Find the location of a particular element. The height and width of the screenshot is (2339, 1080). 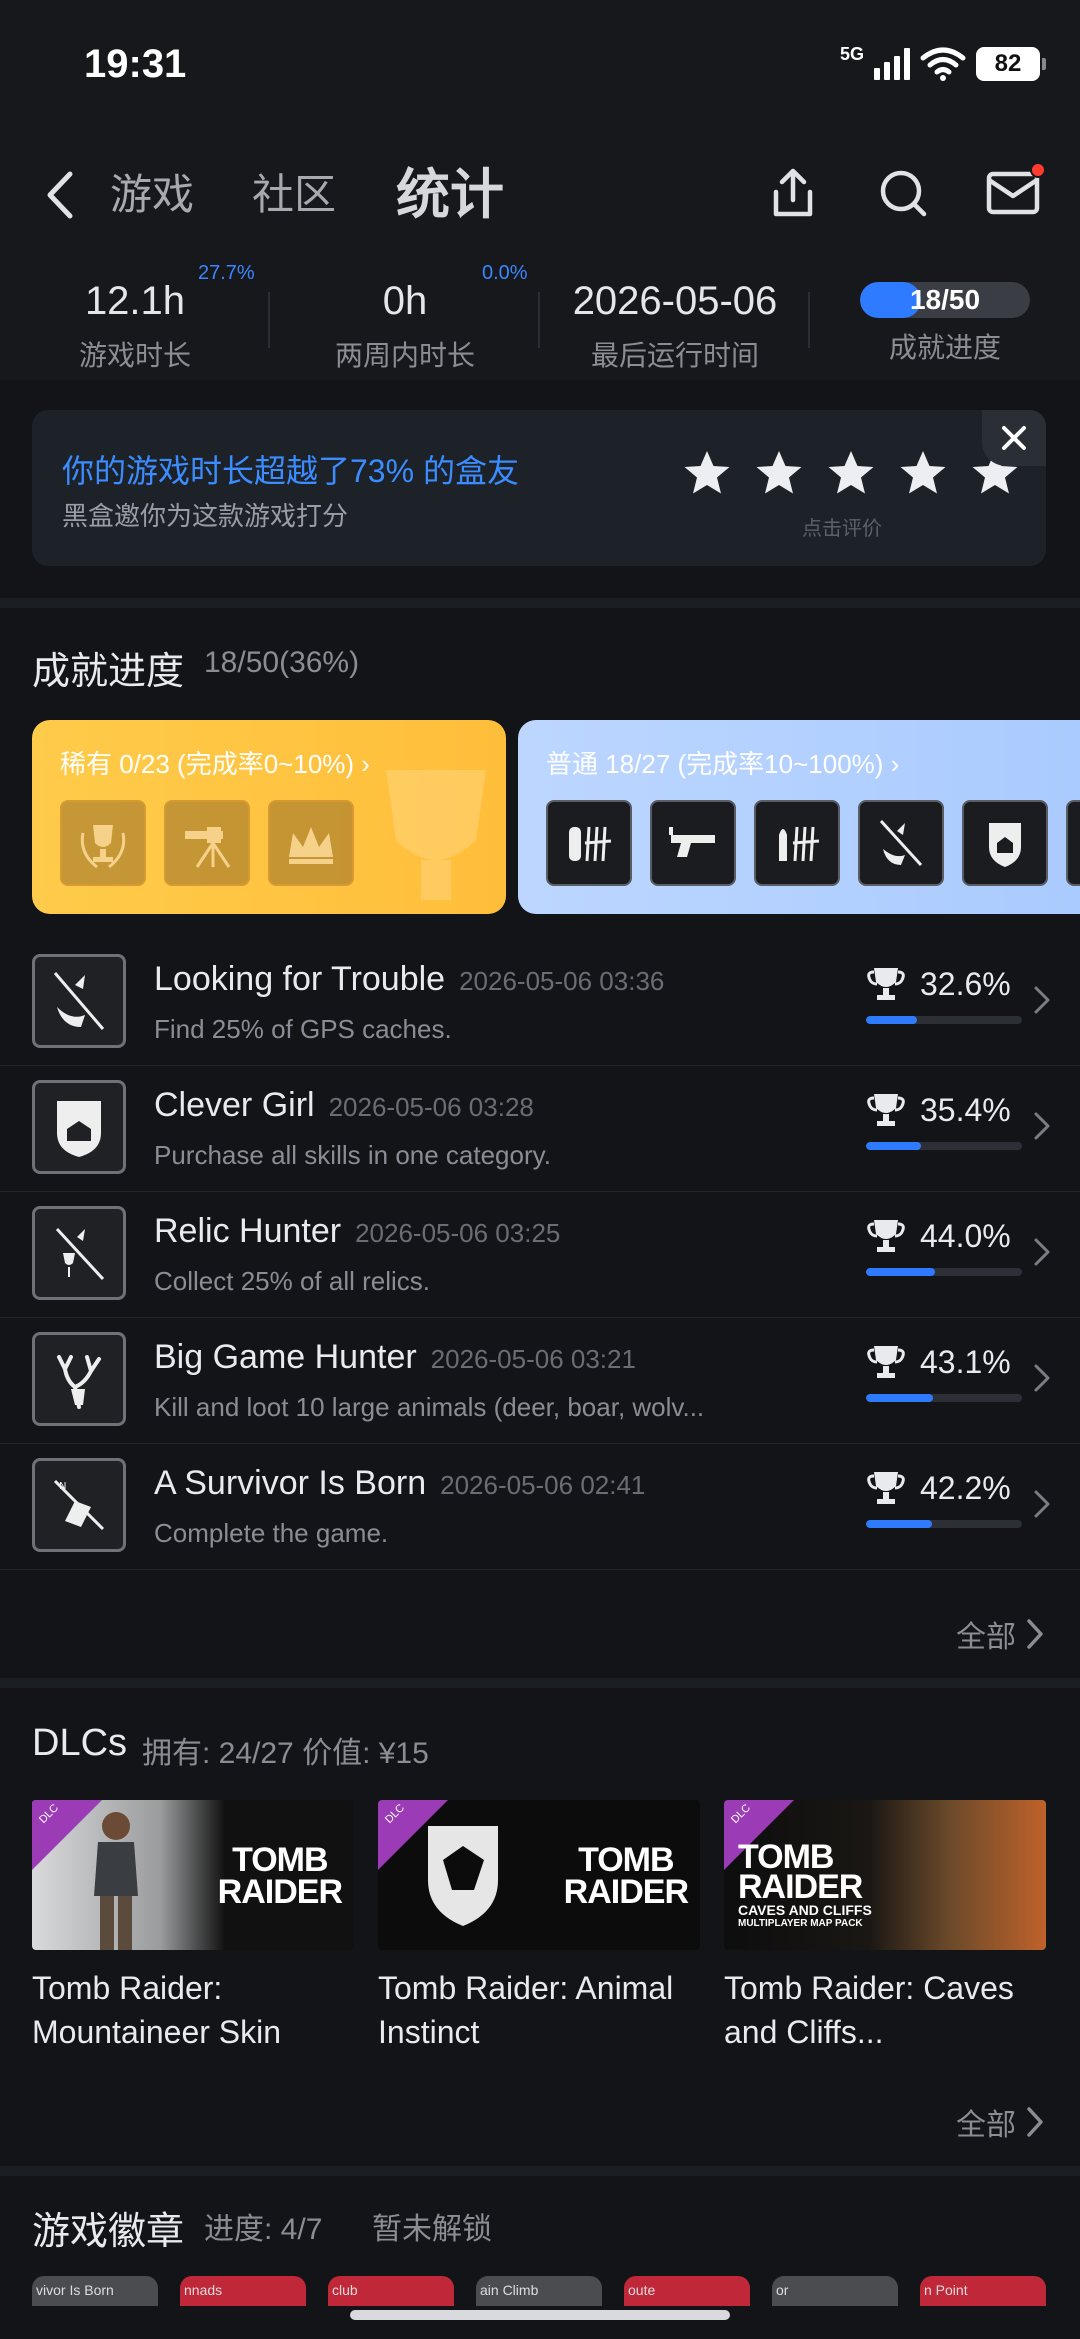

achievements-summary: 18/50(36%) is located at coordinates (282, 662).